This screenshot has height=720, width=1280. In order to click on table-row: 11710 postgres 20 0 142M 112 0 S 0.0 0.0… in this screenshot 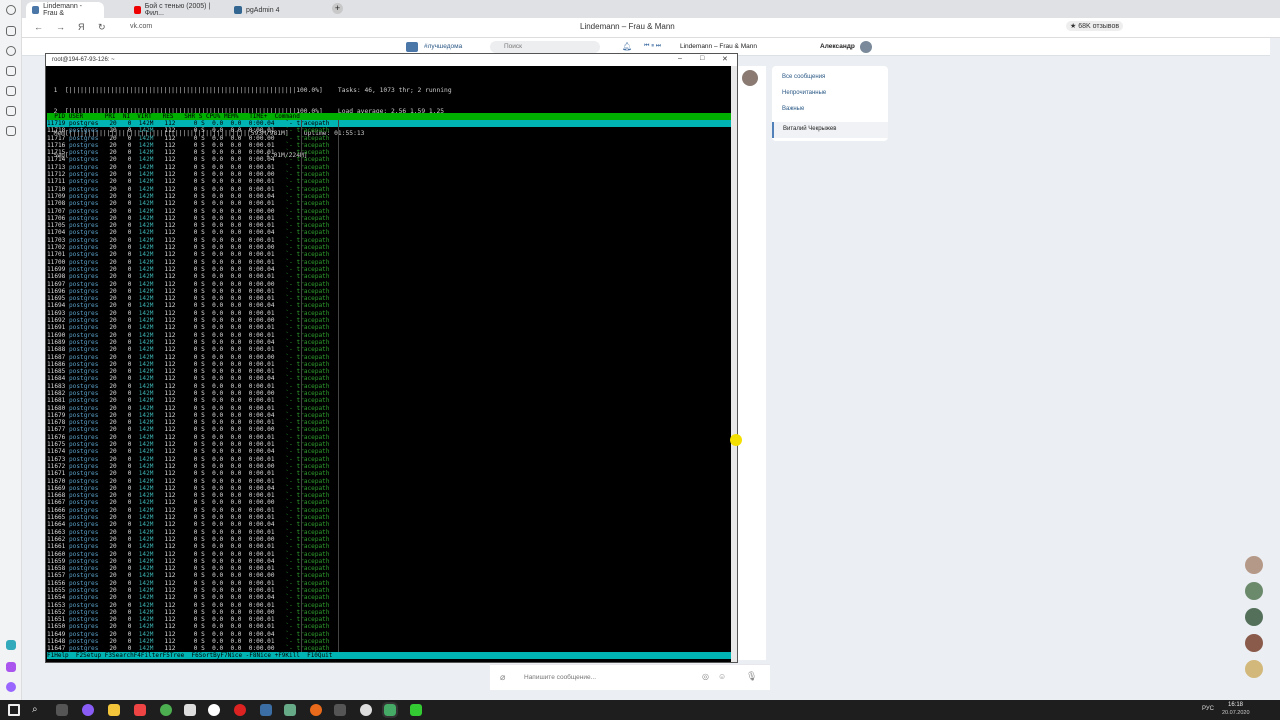, I will do `click(389, 189)`.